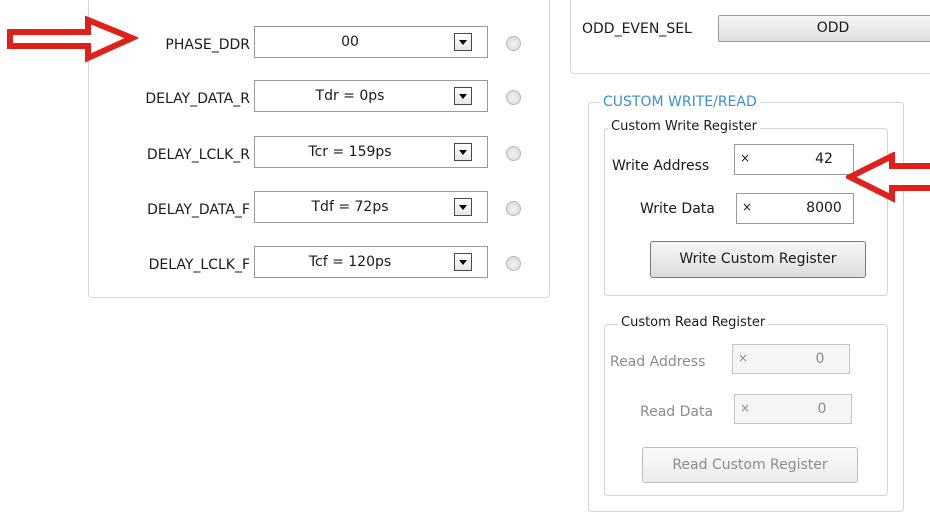  I want to click on phase-ddr-value: 00, so click(350, 42).